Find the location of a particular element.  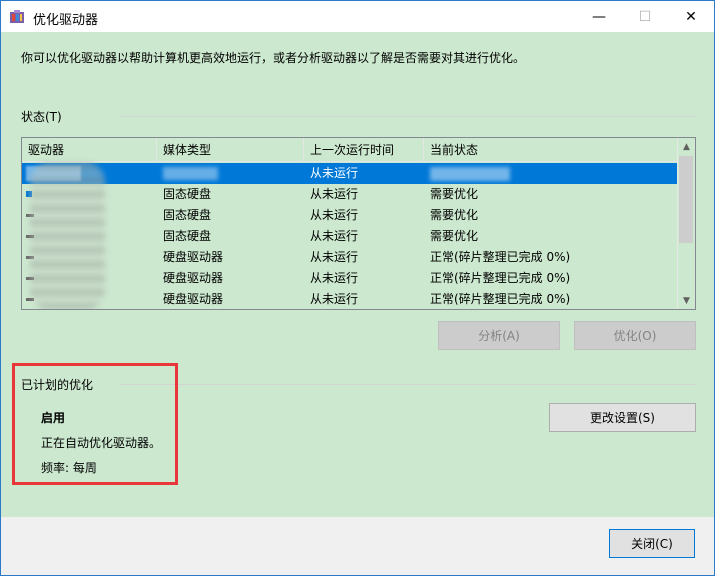

schedule-divider is located at coordinates (408, 384).